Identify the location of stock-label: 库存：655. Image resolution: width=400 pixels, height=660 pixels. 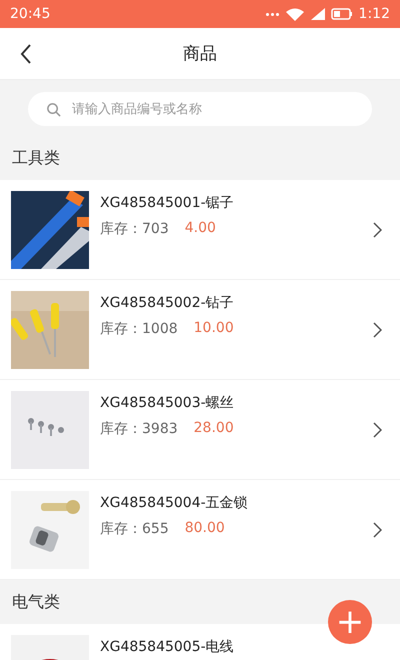
(134, 529).